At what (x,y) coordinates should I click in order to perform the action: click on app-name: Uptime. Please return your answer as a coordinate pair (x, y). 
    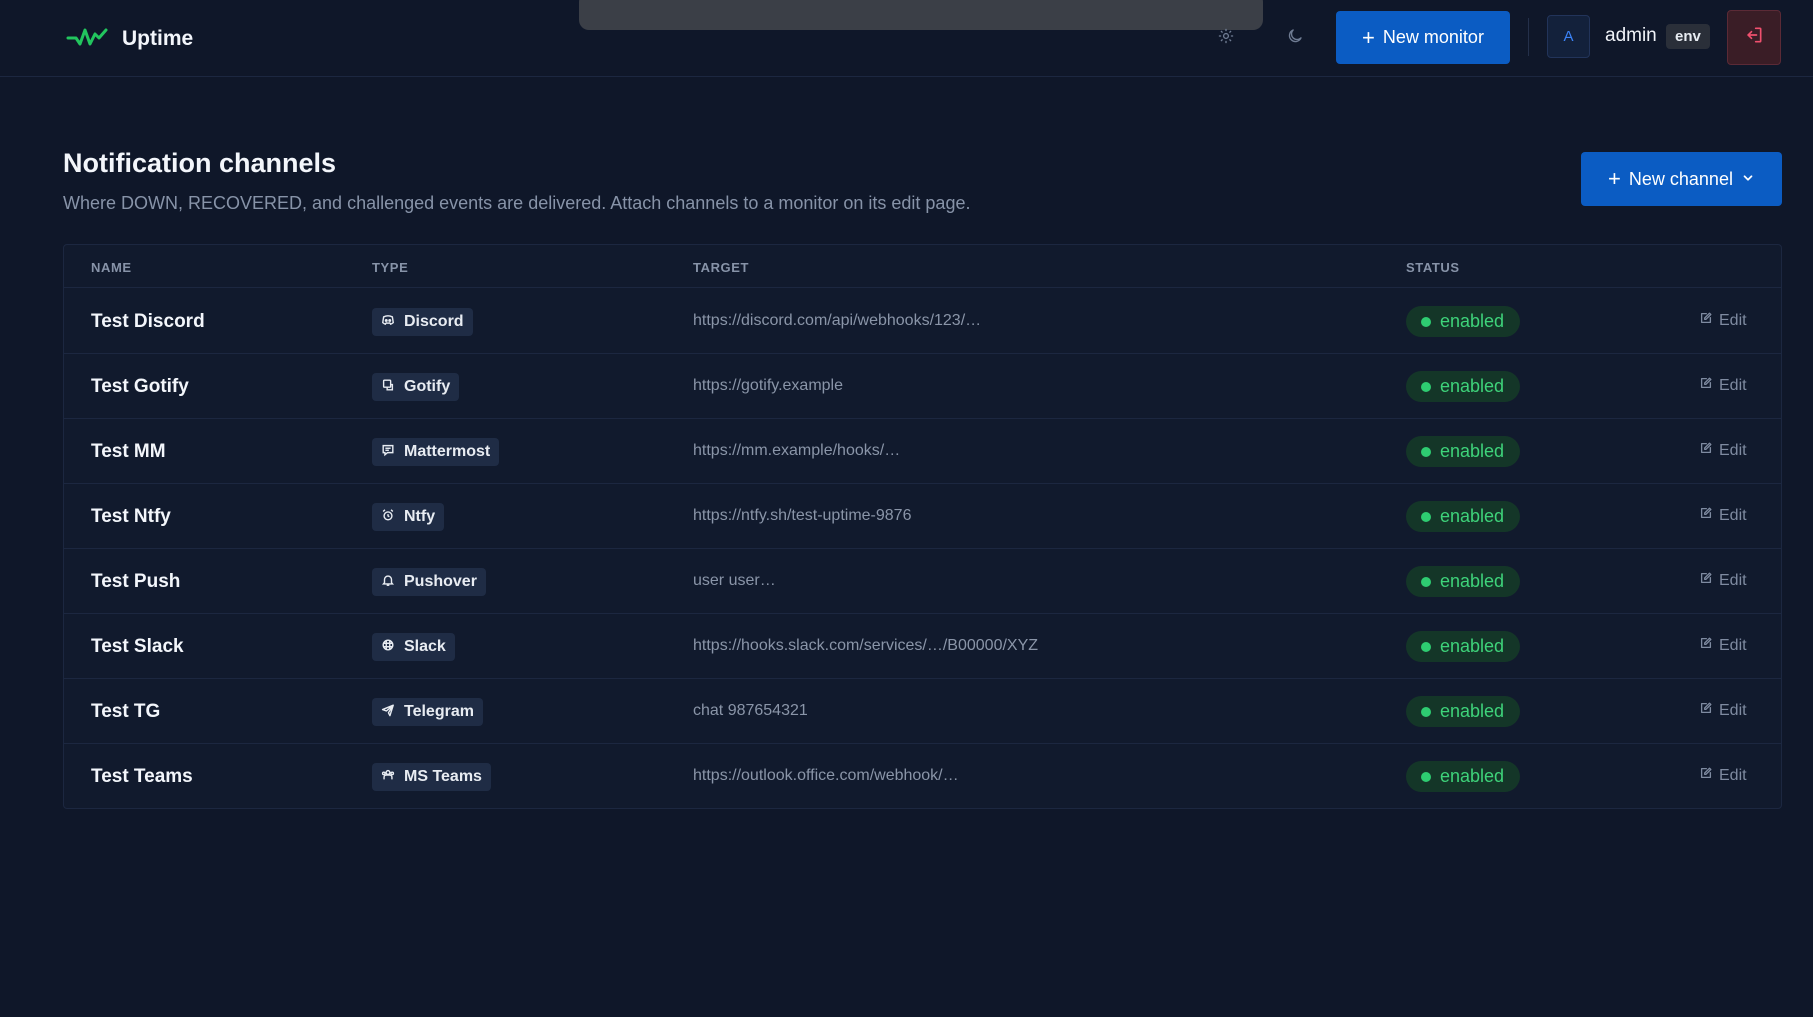
    Looking at the image, I should click on (158, 38).